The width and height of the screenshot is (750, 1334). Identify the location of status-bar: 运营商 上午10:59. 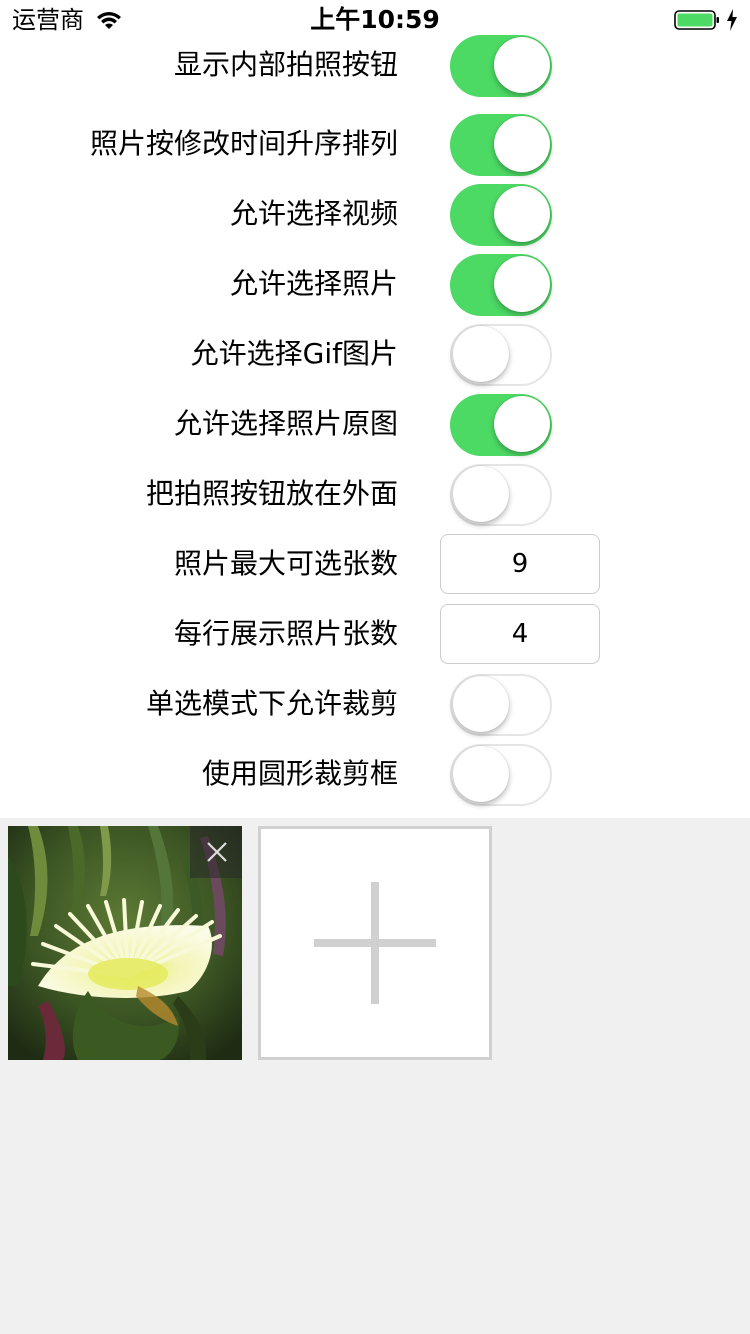
(375, 20).